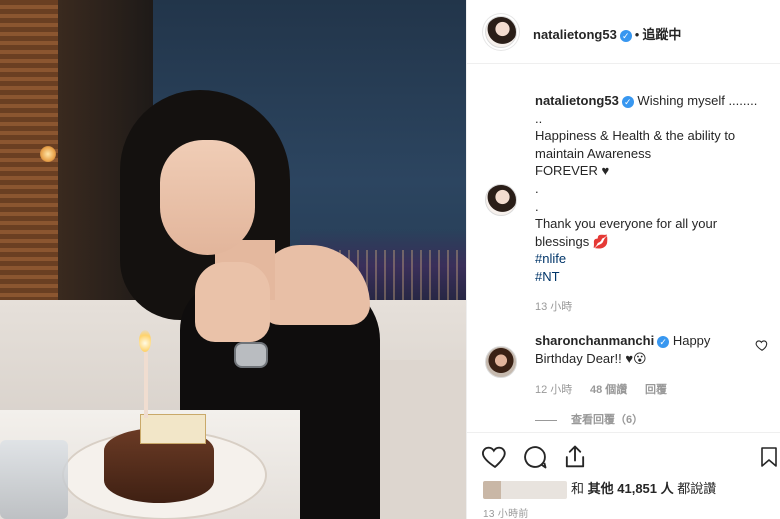 The image size is (780, 519). I want to click on follow-status-button: 追蹤中, so click(661, 34).